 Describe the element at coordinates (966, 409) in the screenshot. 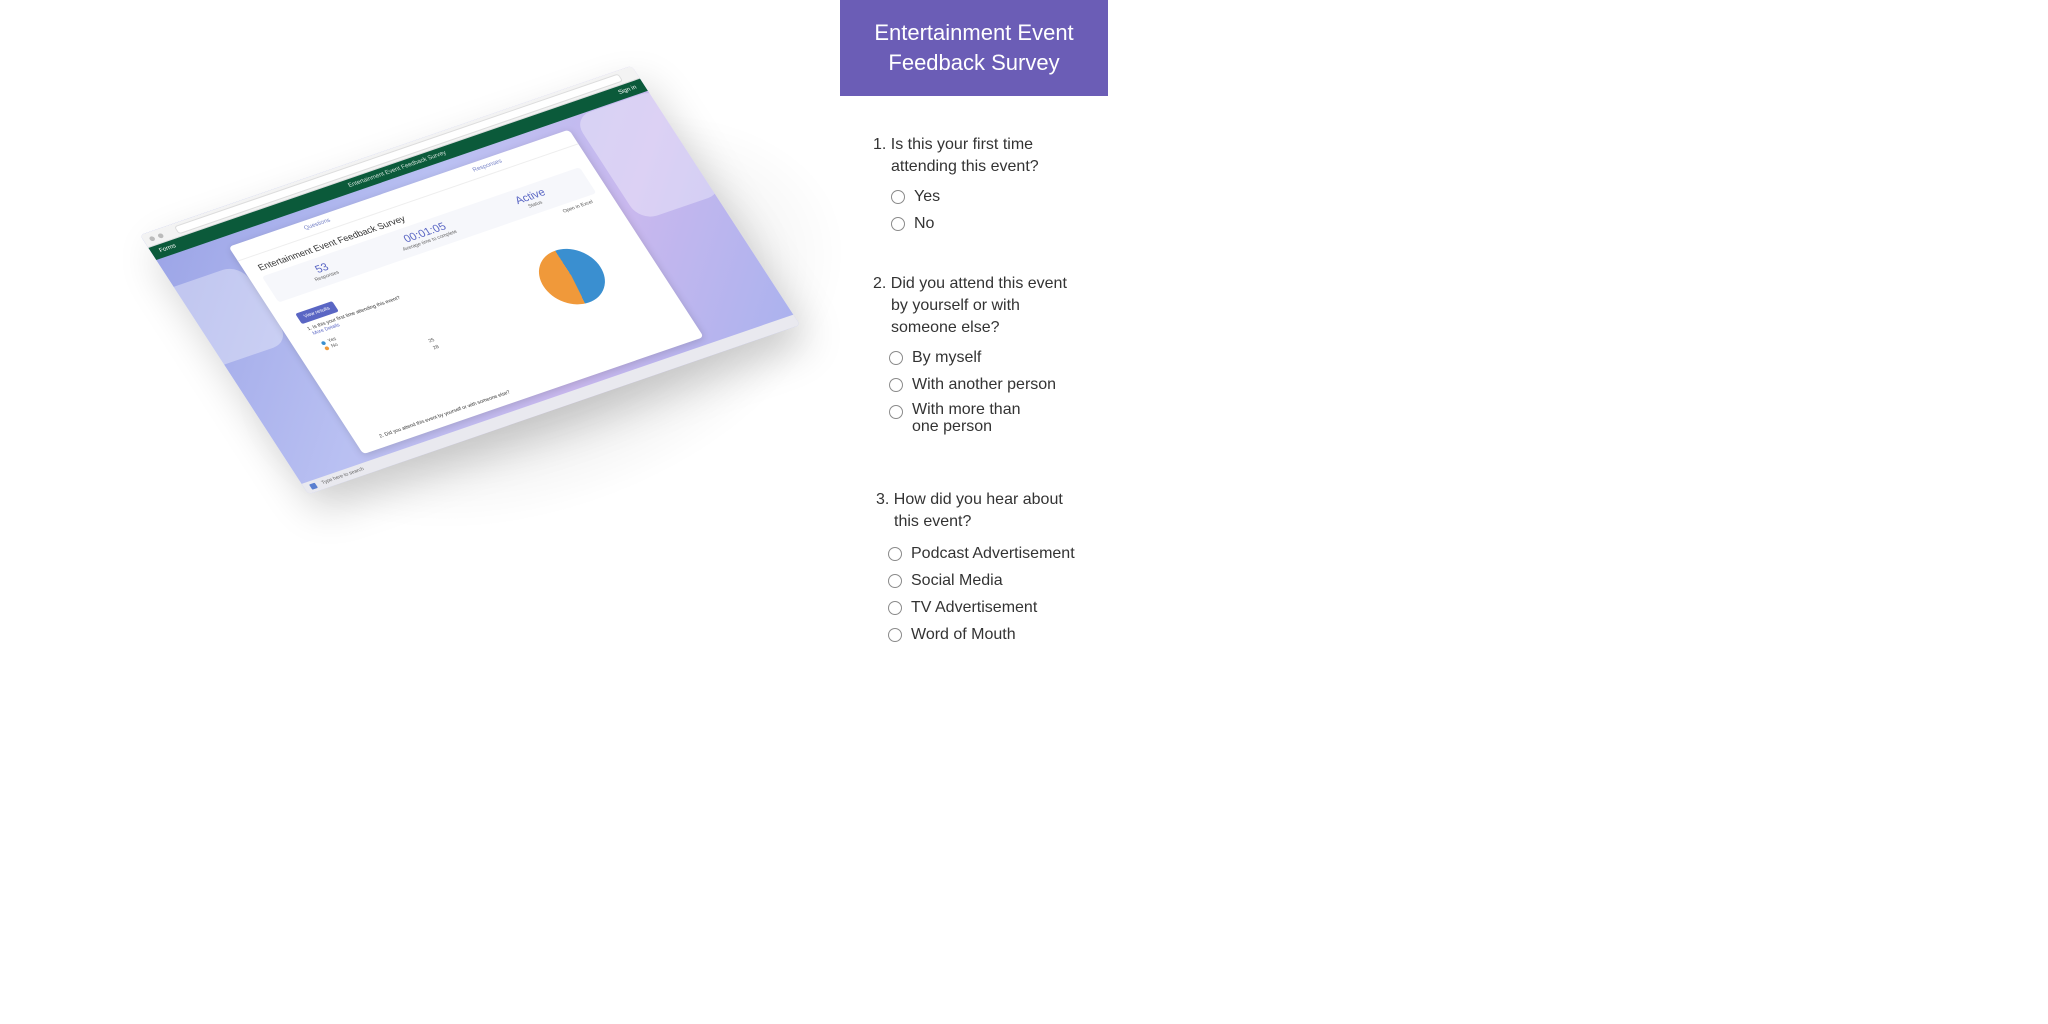

I see `option-label-line: With more than` at that location.